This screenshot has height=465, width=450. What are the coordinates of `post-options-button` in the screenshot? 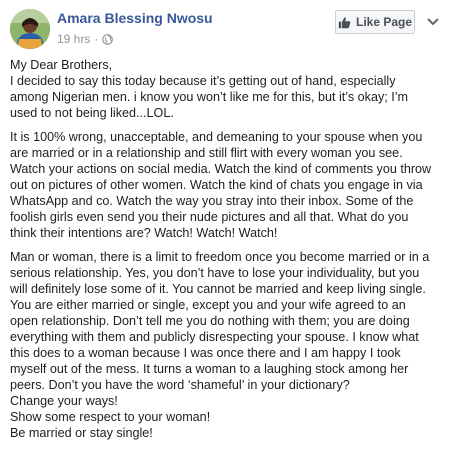 It's located at (433, 22).